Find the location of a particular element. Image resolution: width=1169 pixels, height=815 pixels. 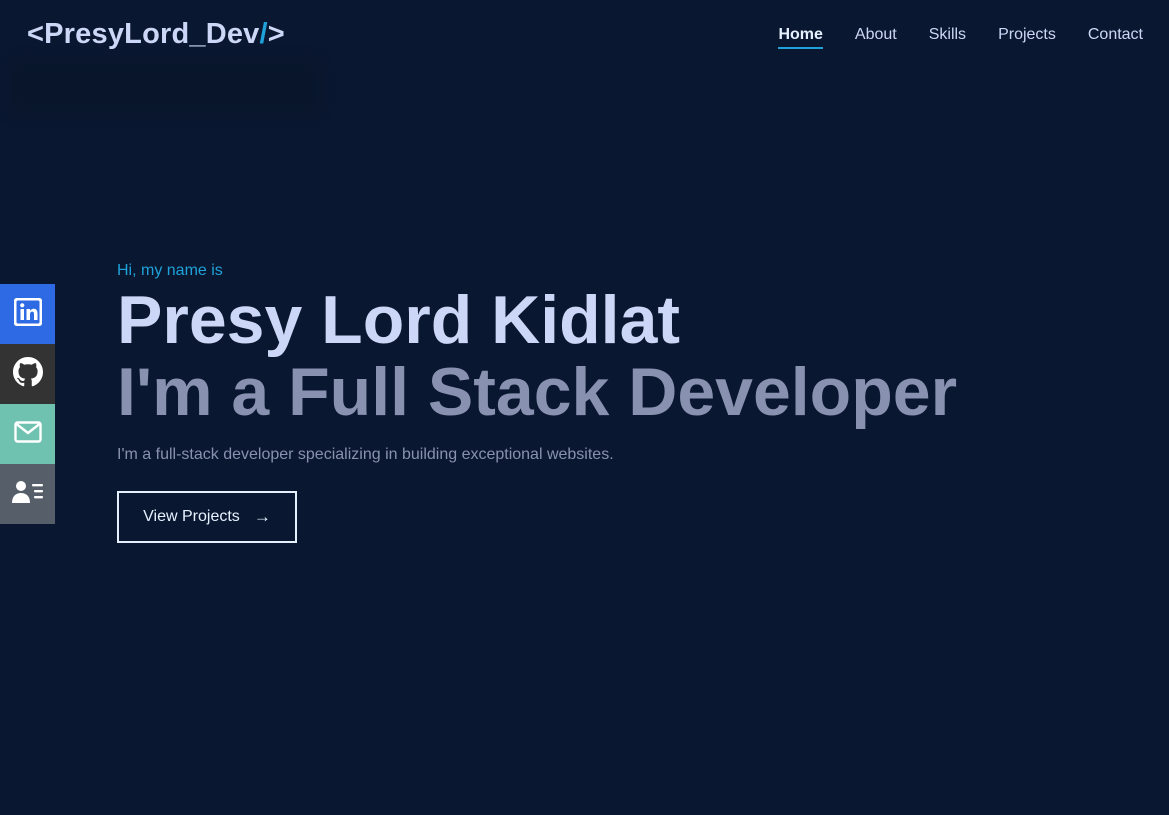

email-link is located at coordinates (27, 434).